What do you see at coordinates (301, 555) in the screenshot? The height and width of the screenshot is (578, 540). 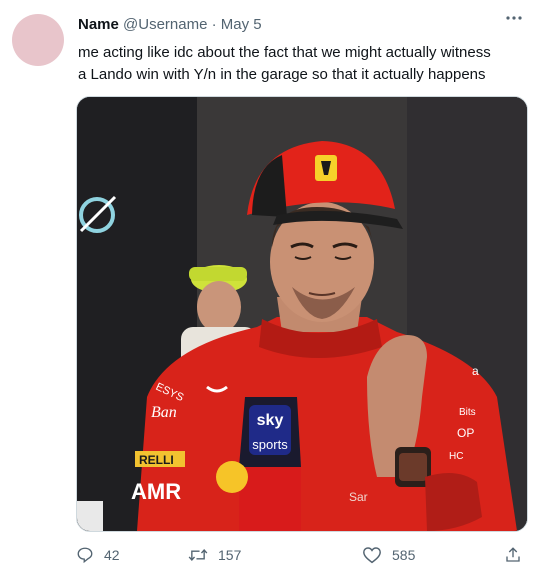 I see `action-bar: 42 157 585` at bounding box center [301, 555].